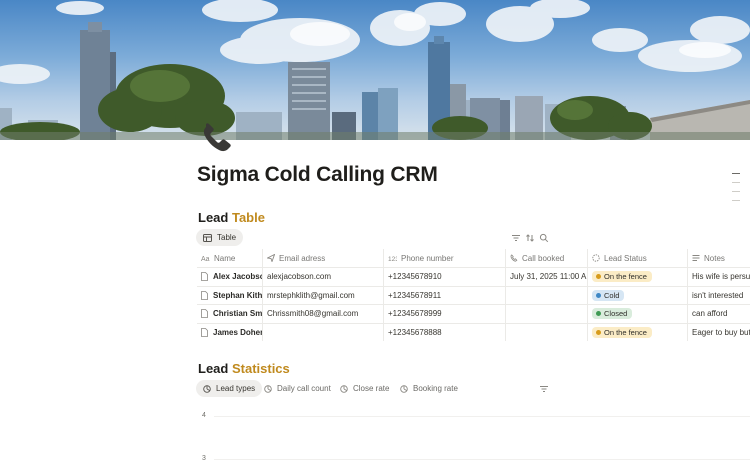  Describe the element at coordinates (638, 295) in the screenshot. I see `row-status-cell: Cold` at that location.